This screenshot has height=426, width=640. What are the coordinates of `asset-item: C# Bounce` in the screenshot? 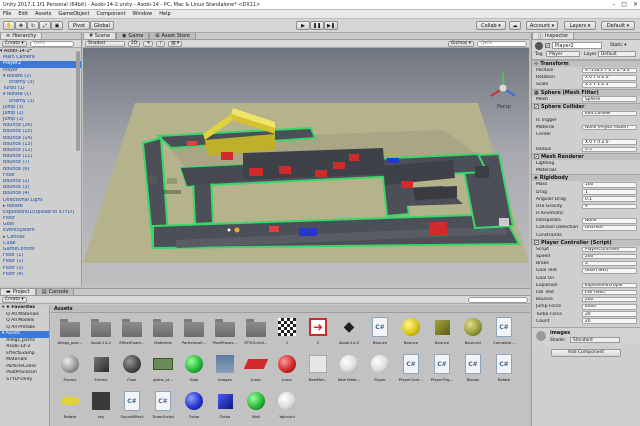 It's located at (380, 333).